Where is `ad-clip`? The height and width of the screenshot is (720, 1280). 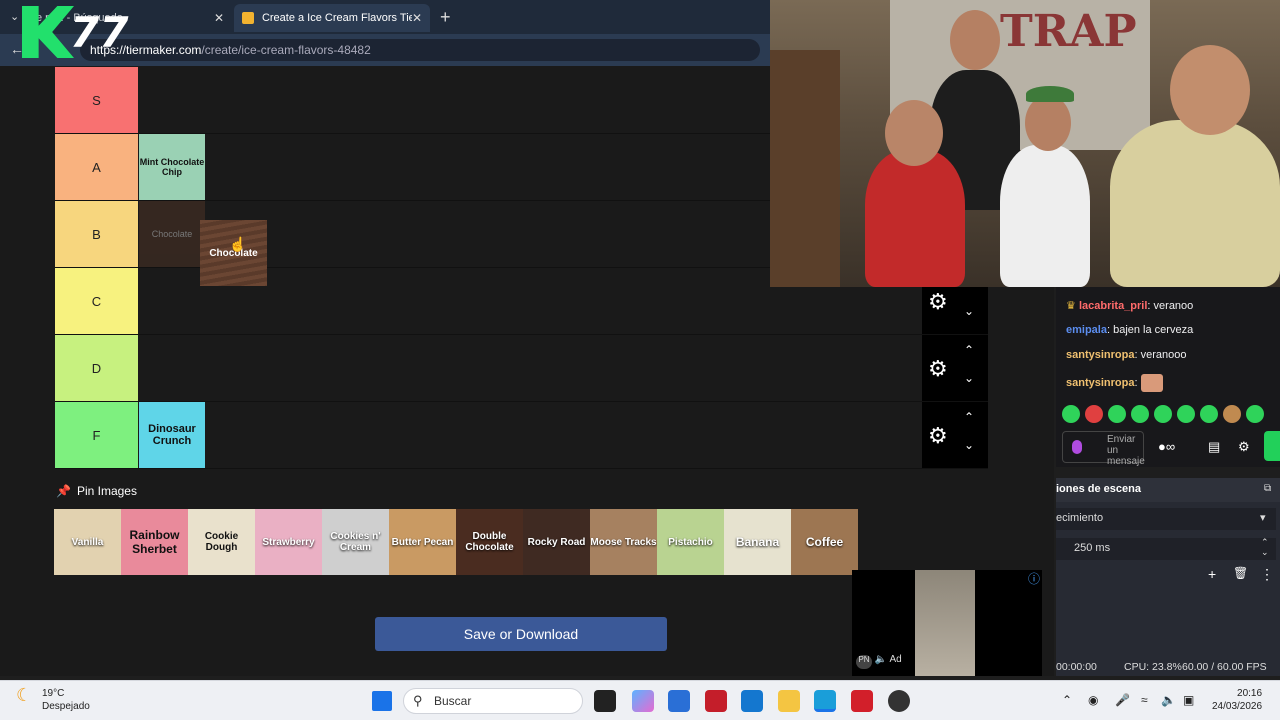 ad-clip is located at coordinates (945, 623).